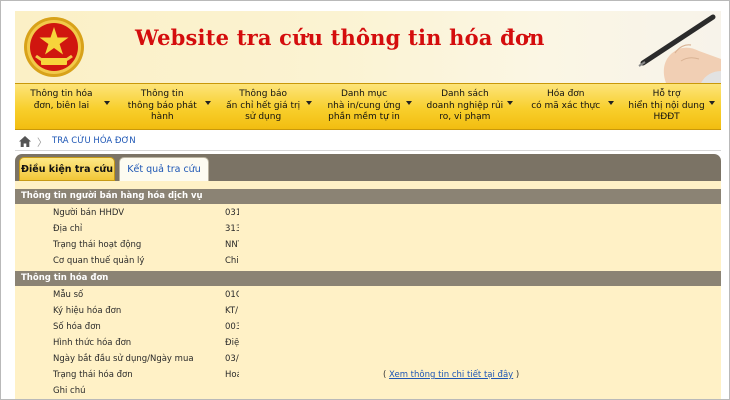  What do you see at coordinates (123, 359) in the screenshot?
I see `field-label: Ngày bắt đầu sử dụng/Ngày mua` at bounding box center [123, 359].